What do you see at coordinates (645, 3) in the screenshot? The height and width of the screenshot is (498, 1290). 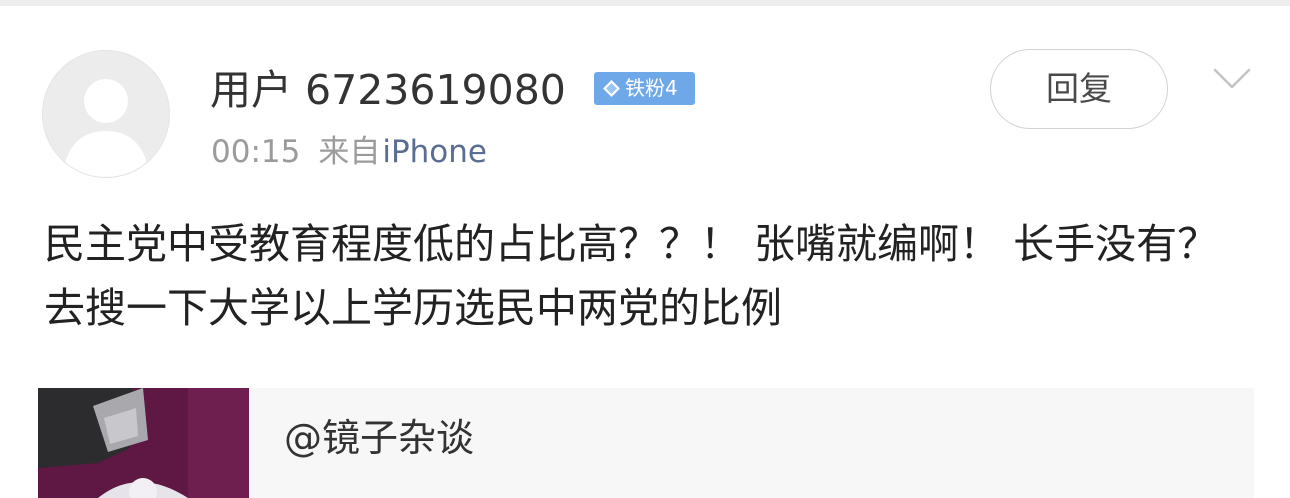 I see `top-divider` at bounding box center [645, 3].